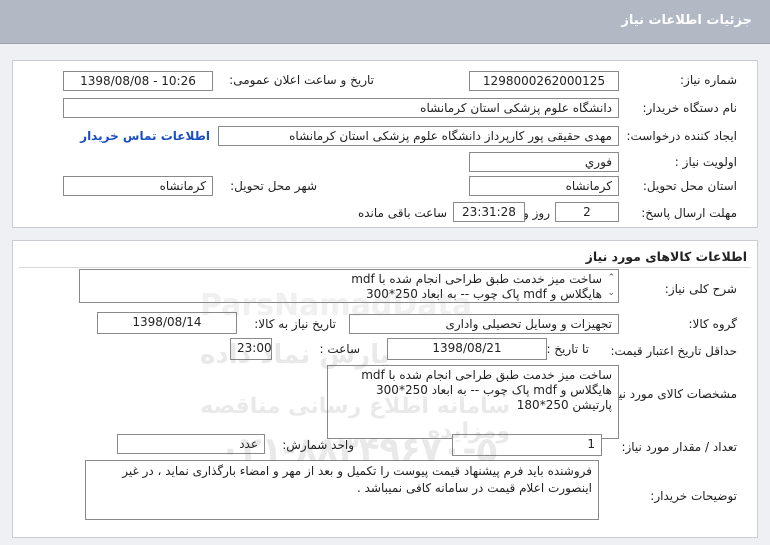 The height and width of the screenshot is (545, 770). I want to click on unit-field: عدد, so click(191, 444).